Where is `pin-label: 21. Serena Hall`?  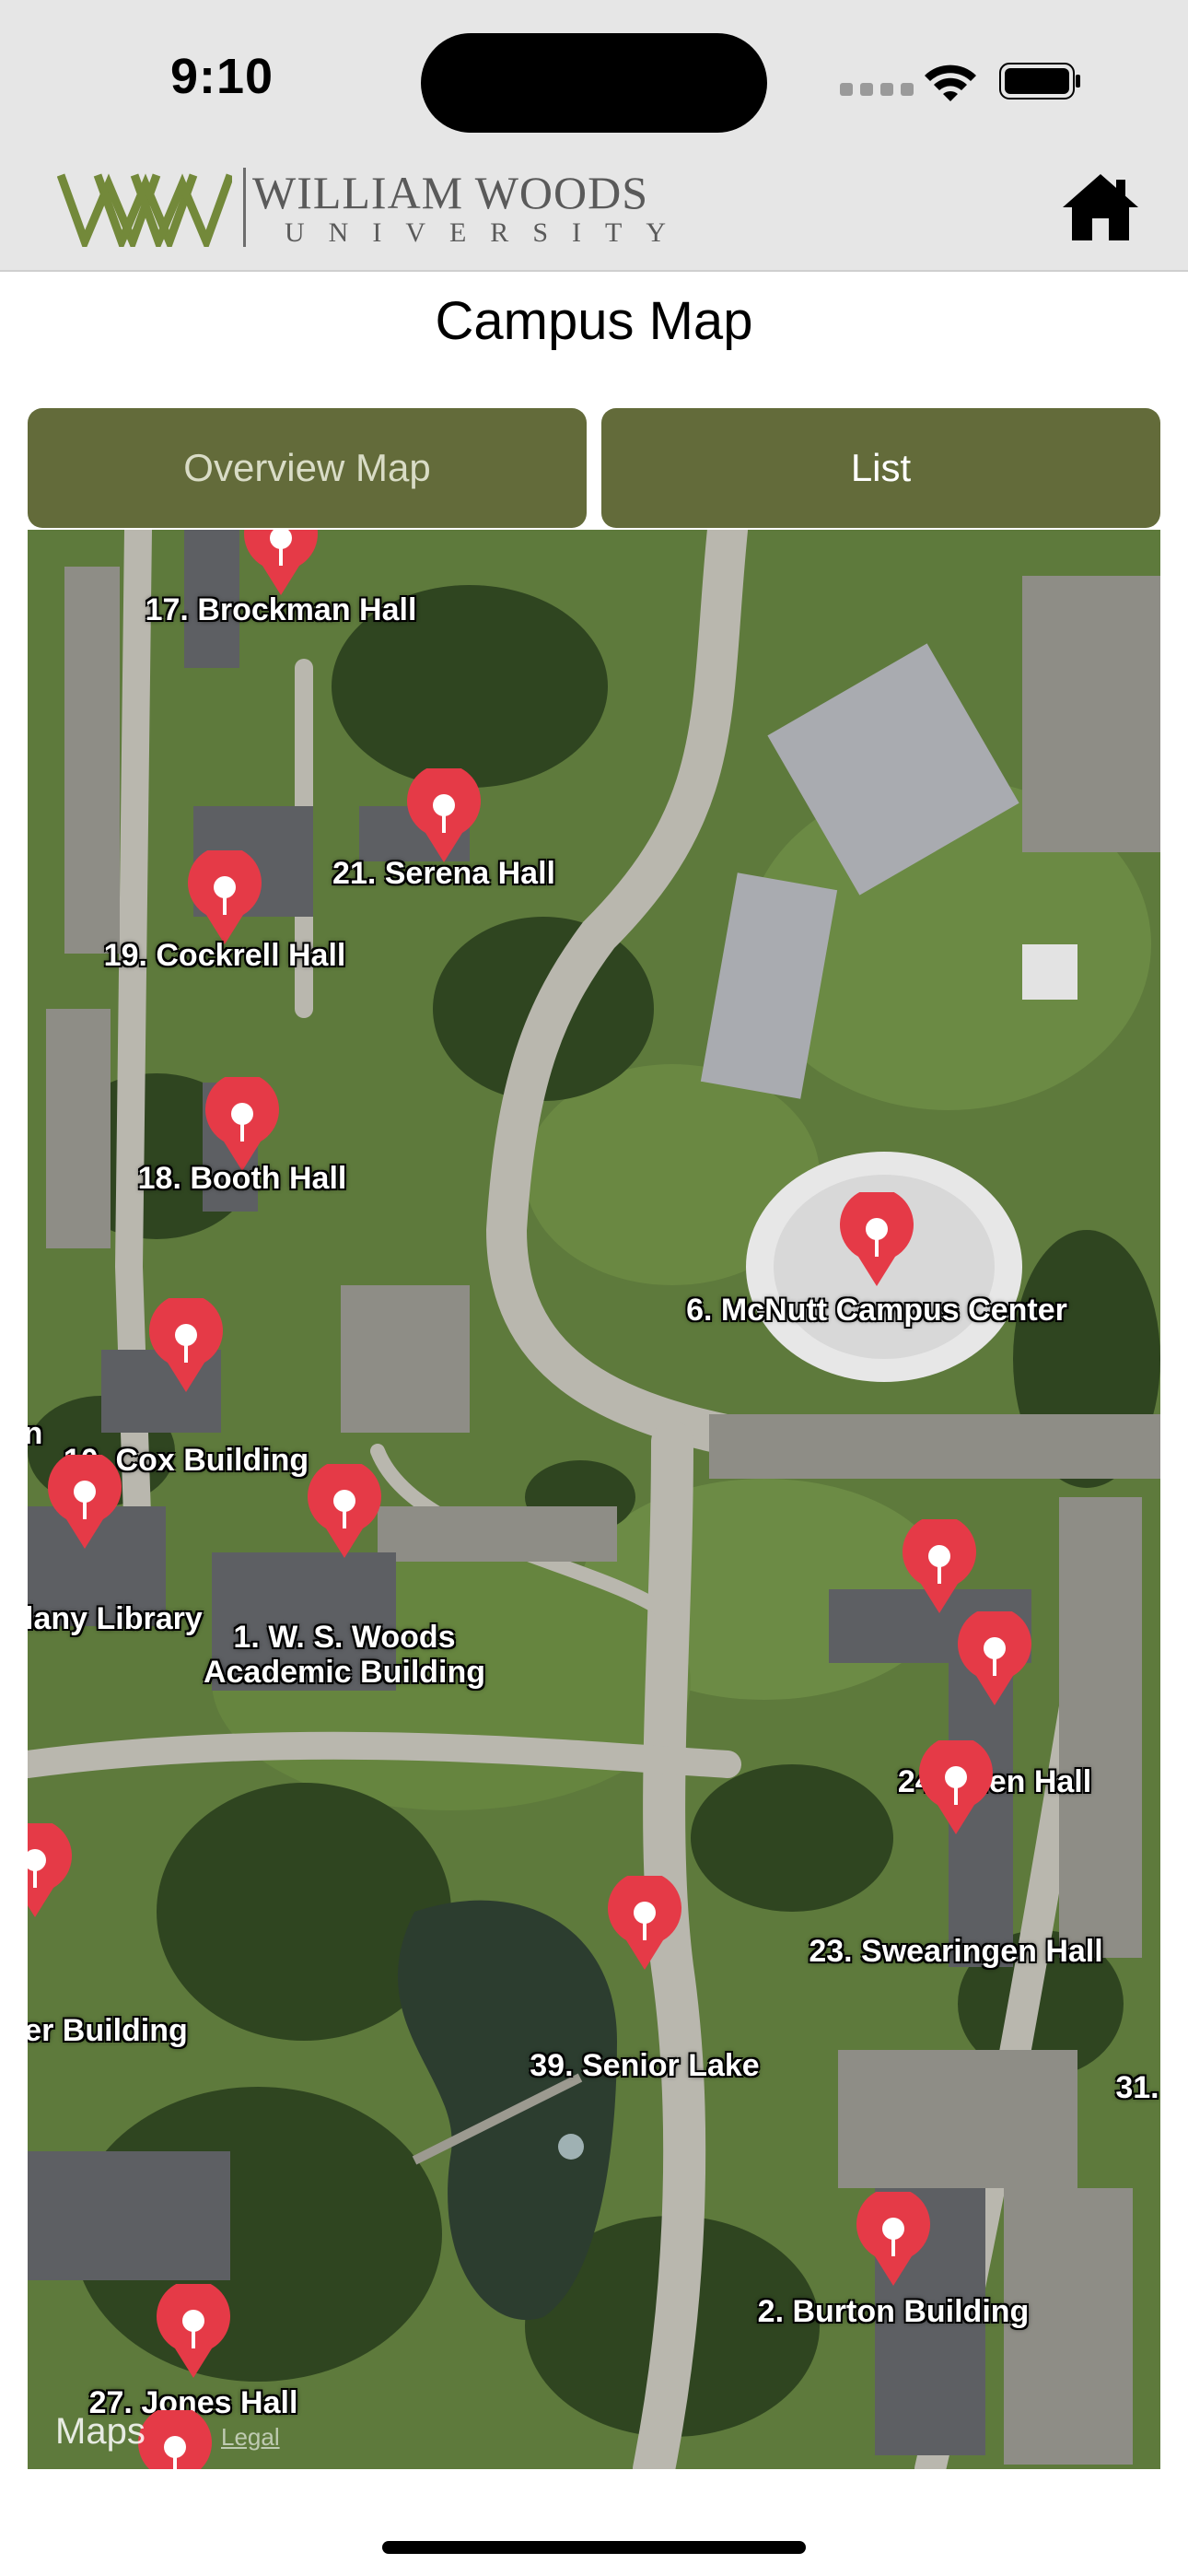 pin-label: 21. Serena Hall is located at coordinates (444, 873).